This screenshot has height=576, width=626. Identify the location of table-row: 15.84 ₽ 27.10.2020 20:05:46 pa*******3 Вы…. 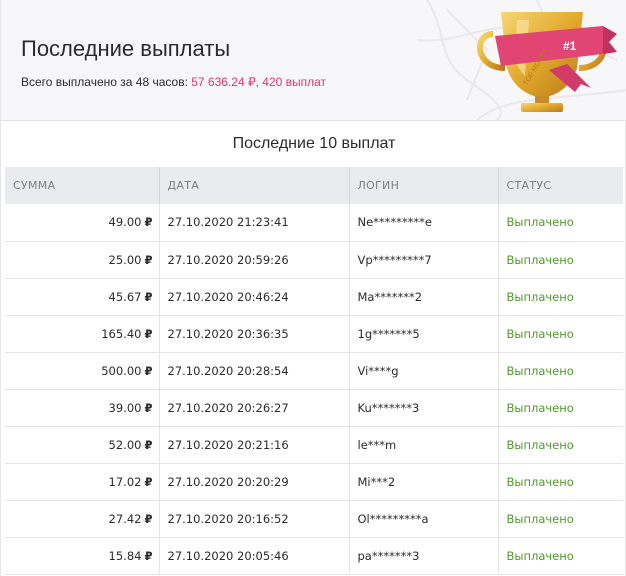
(314, 555).